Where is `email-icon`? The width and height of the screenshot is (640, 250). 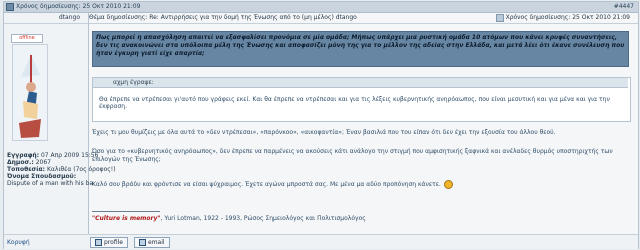 email-icon is located at coordinates (142, 242).